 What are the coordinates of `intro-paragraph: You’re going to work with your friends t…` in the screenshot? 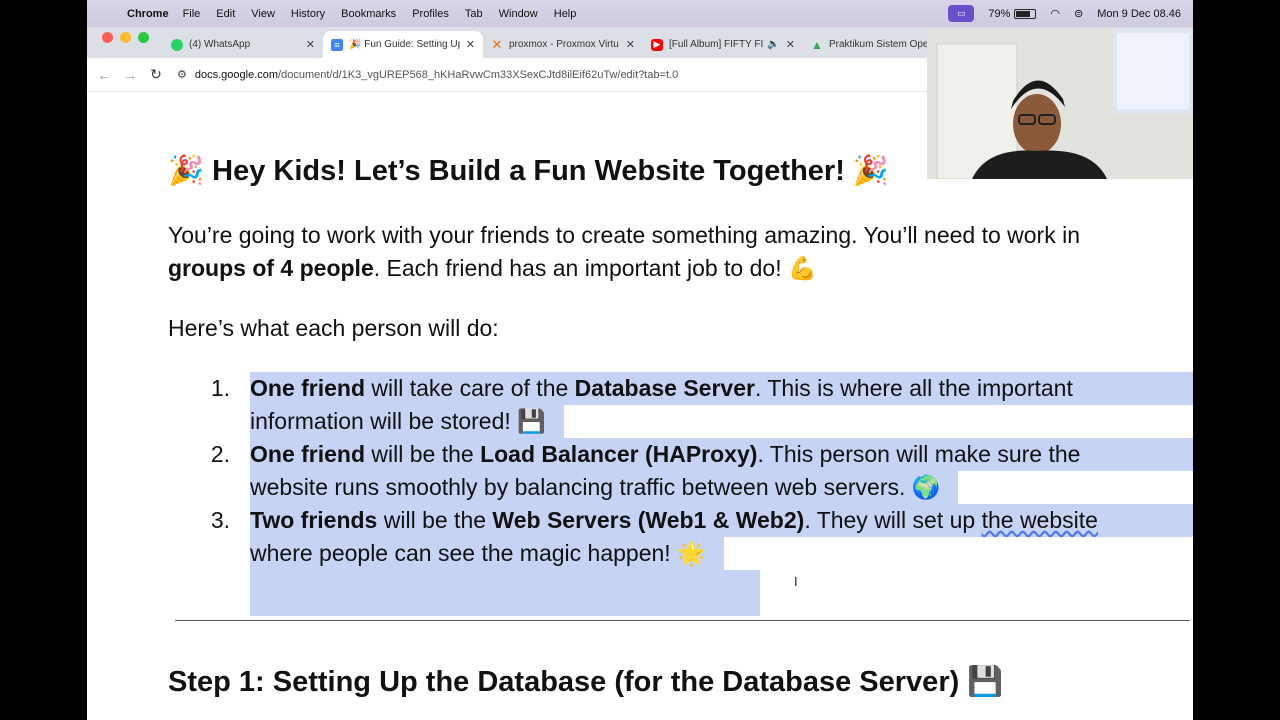 It's located at (680, 252).